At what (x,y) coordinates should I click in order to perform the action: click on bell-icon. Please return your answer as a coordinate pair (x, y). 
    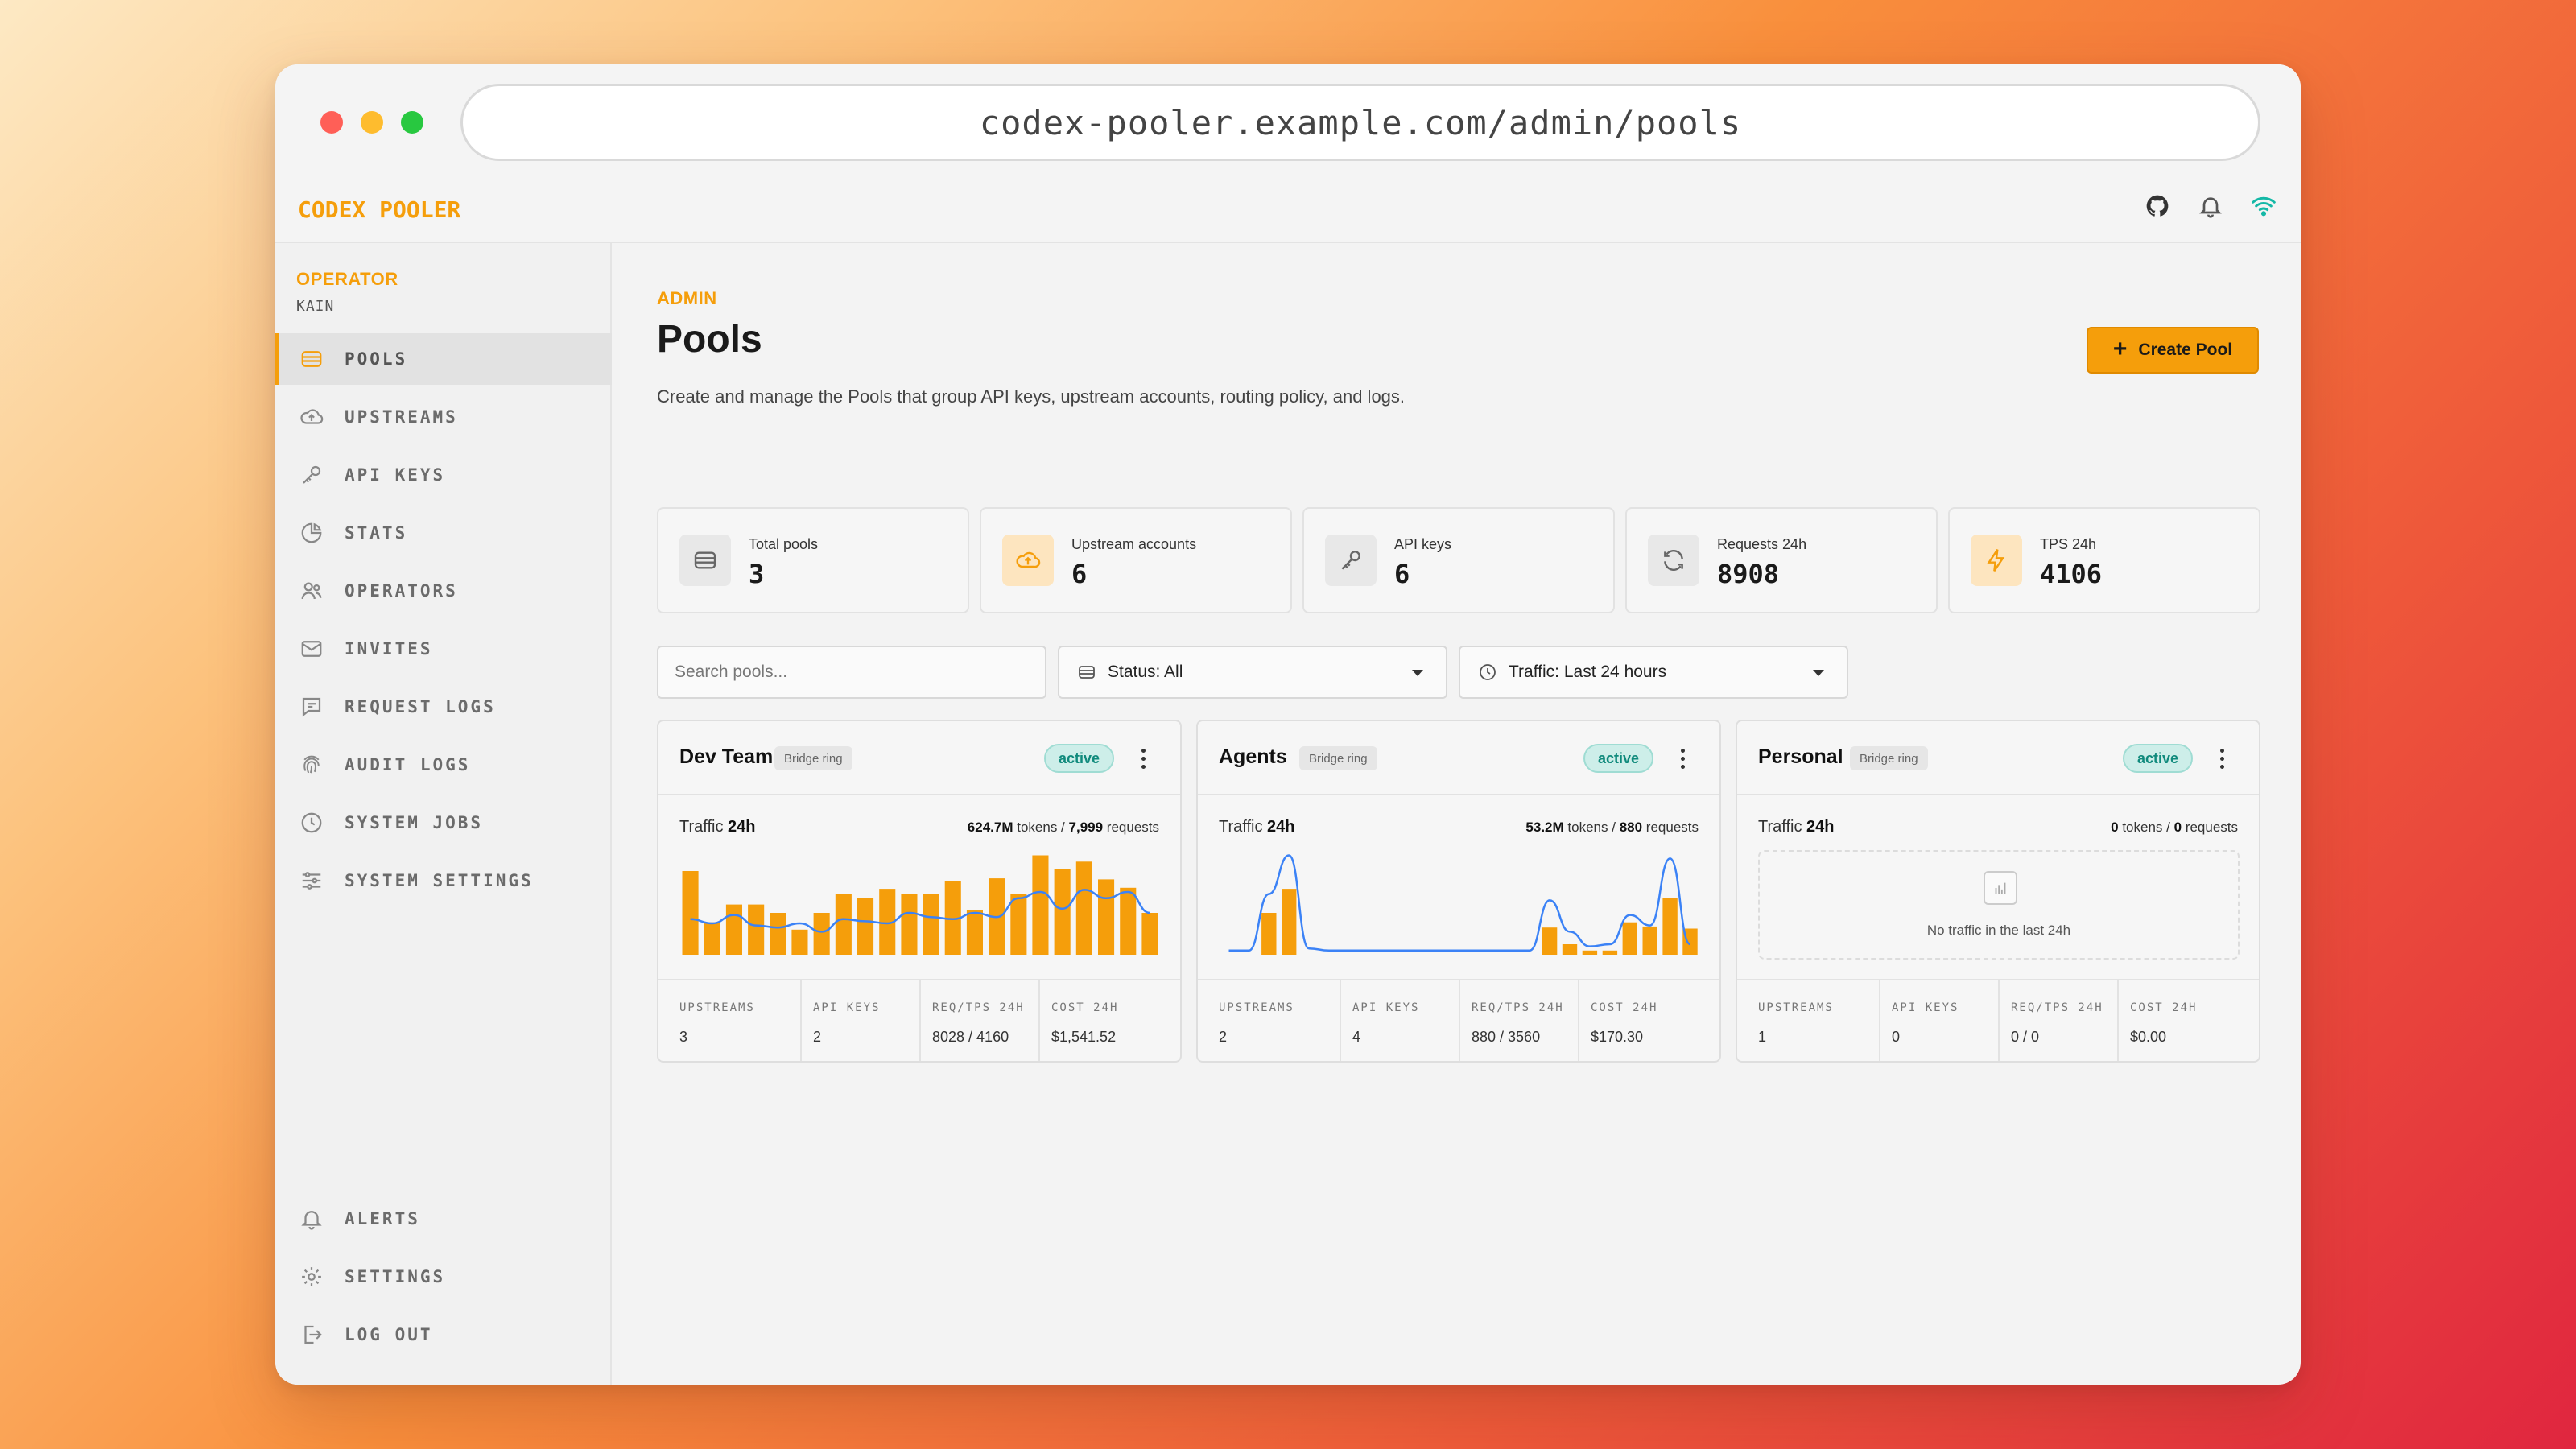
    Looking at the image, I should click on (2210, 208).